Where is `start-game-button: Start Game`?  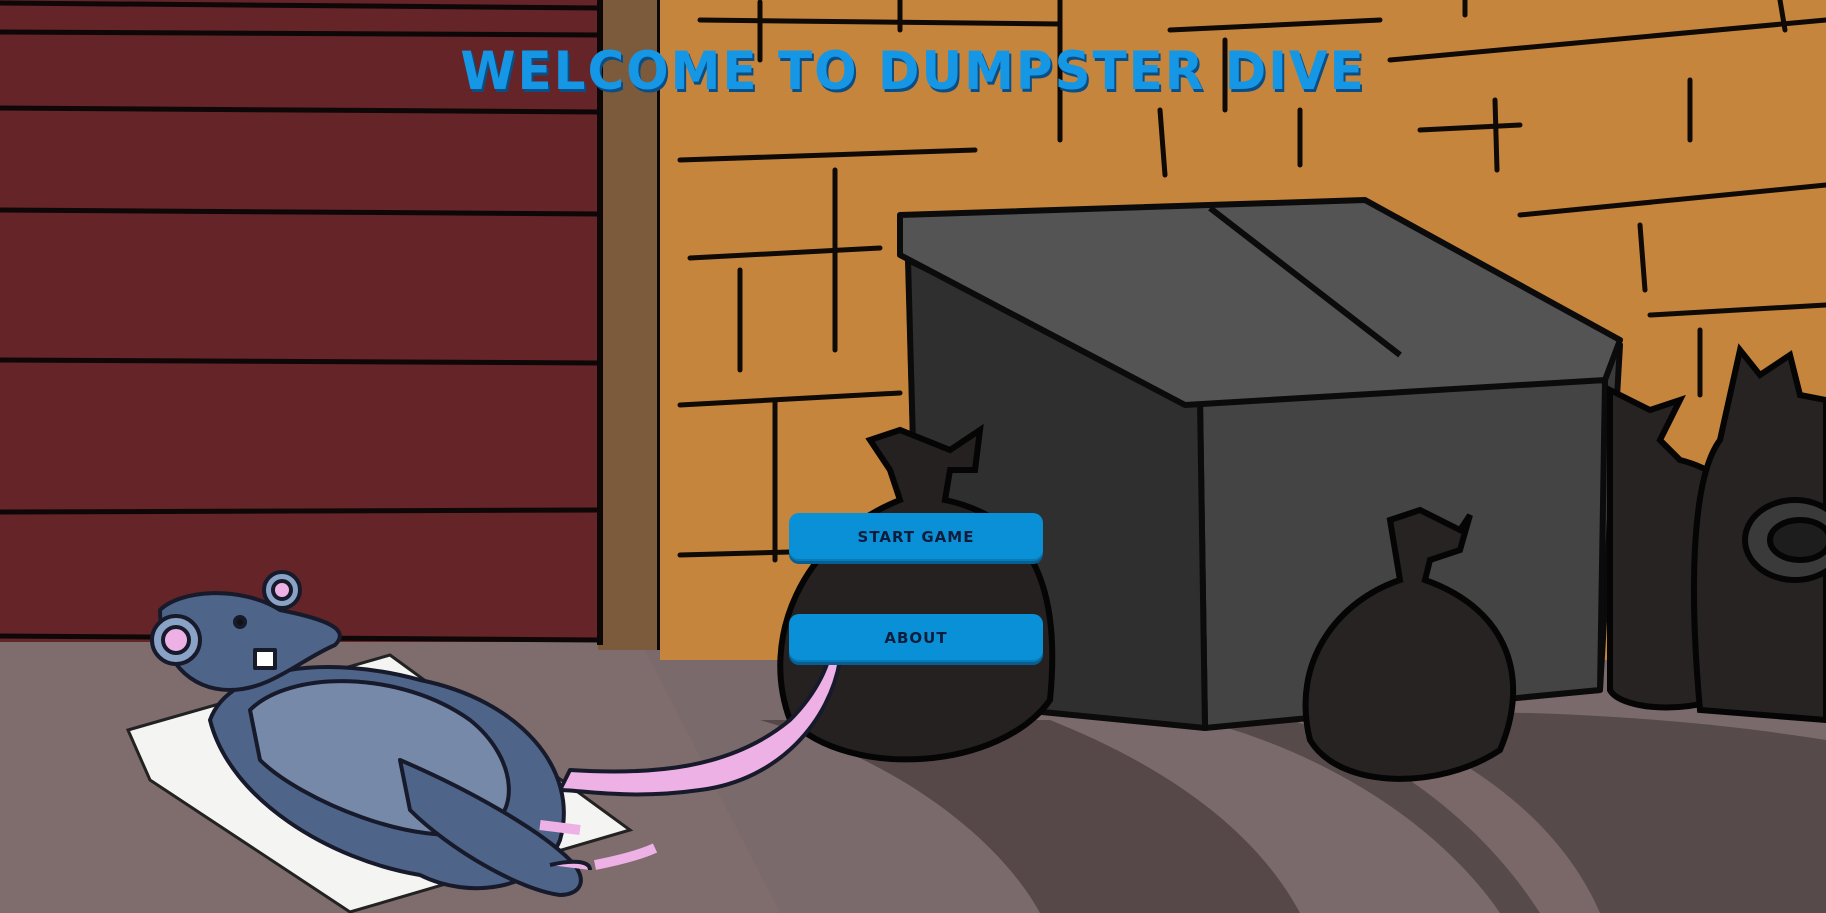 start-game-button: Start Game is located at coordinates (916, 537).